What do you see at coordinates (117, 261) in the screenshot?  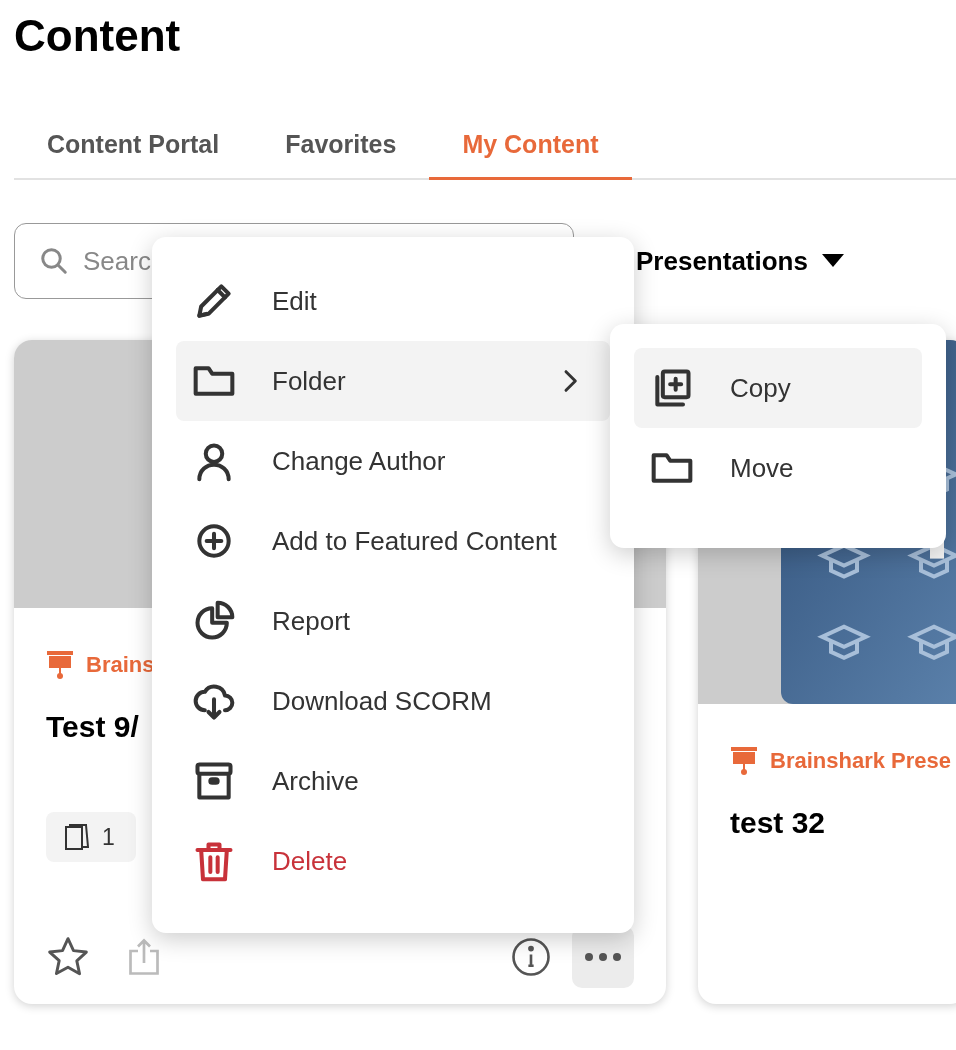 I see `search-placeholder: Searc` at bounding box center [117, 261].